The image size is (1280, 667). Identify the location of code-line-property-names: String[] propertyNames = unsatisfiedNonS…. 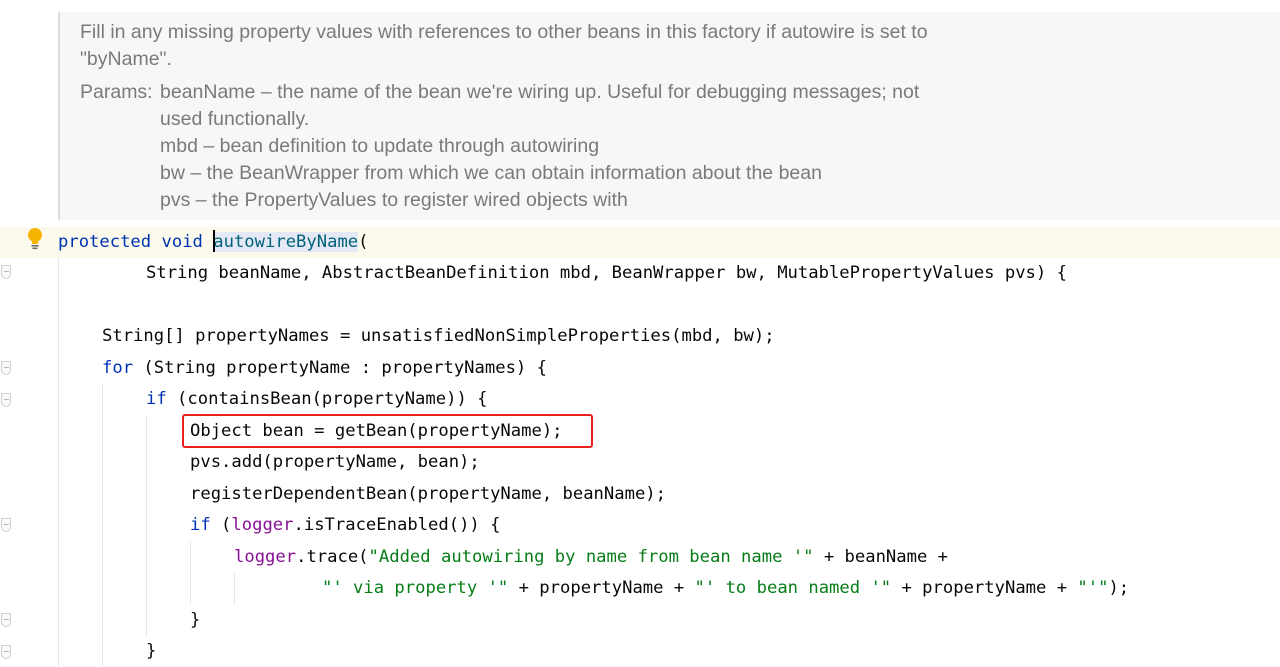
(438, 336).